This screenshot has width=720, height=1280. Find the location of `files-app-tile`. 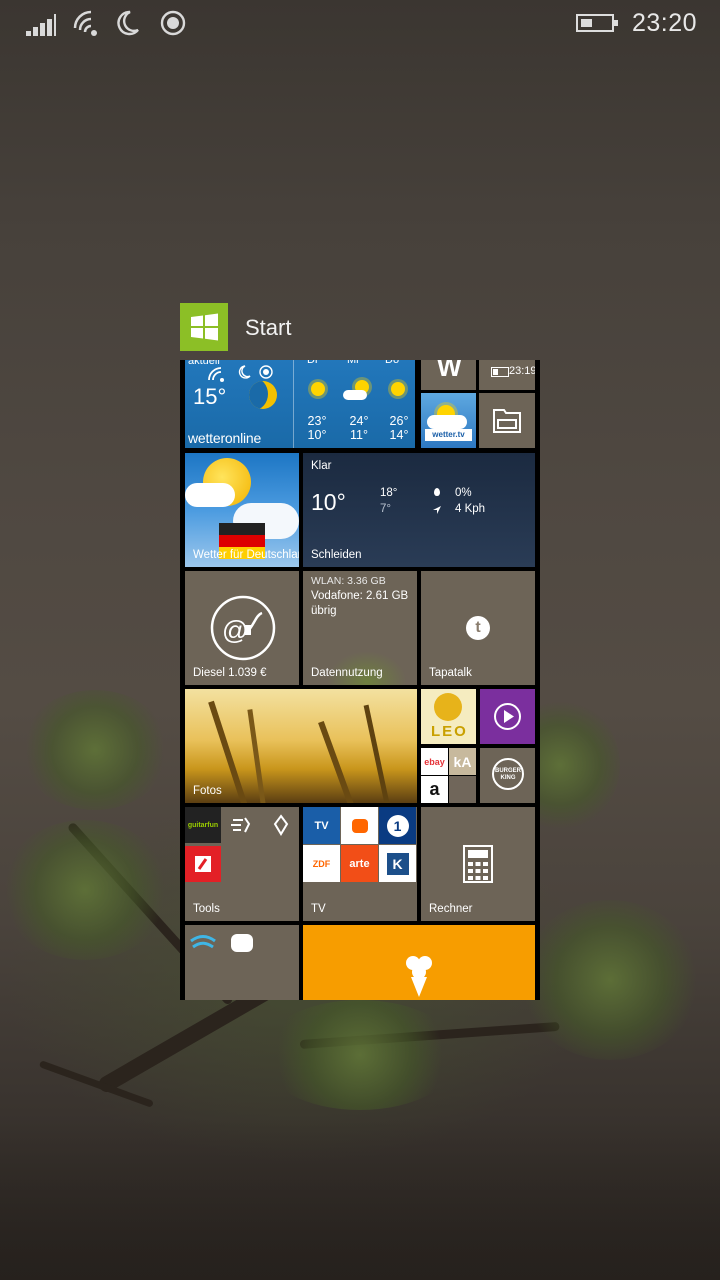

files-app-tile is located at coordinates (507, 420).